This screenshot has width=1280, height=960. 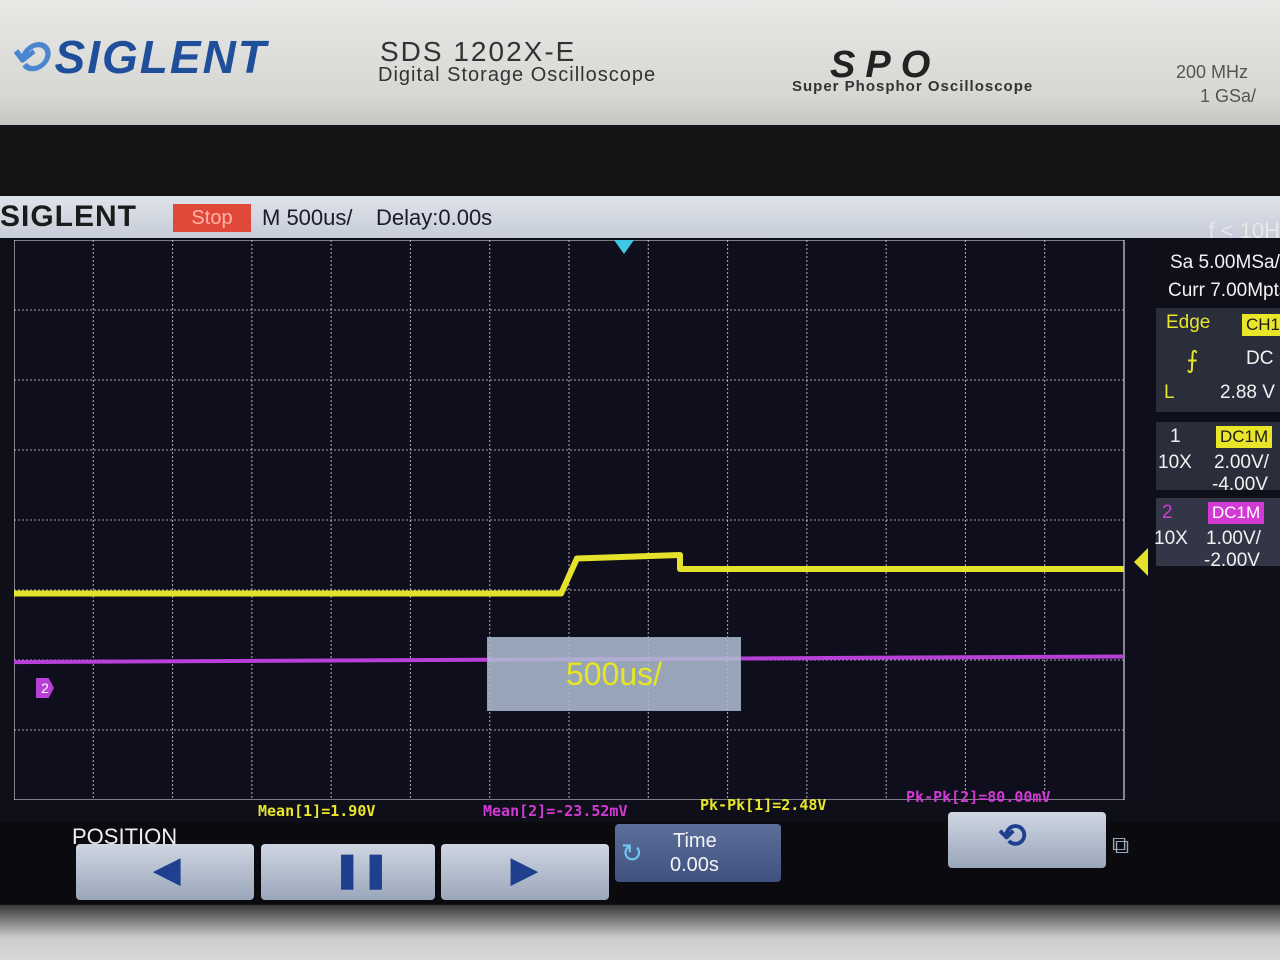 What do you see at coordinates (555, 811) in the screenshot?
I see `measurement-mean2: Mean[2]=-23.52mV` at bounding box center [555, 811].